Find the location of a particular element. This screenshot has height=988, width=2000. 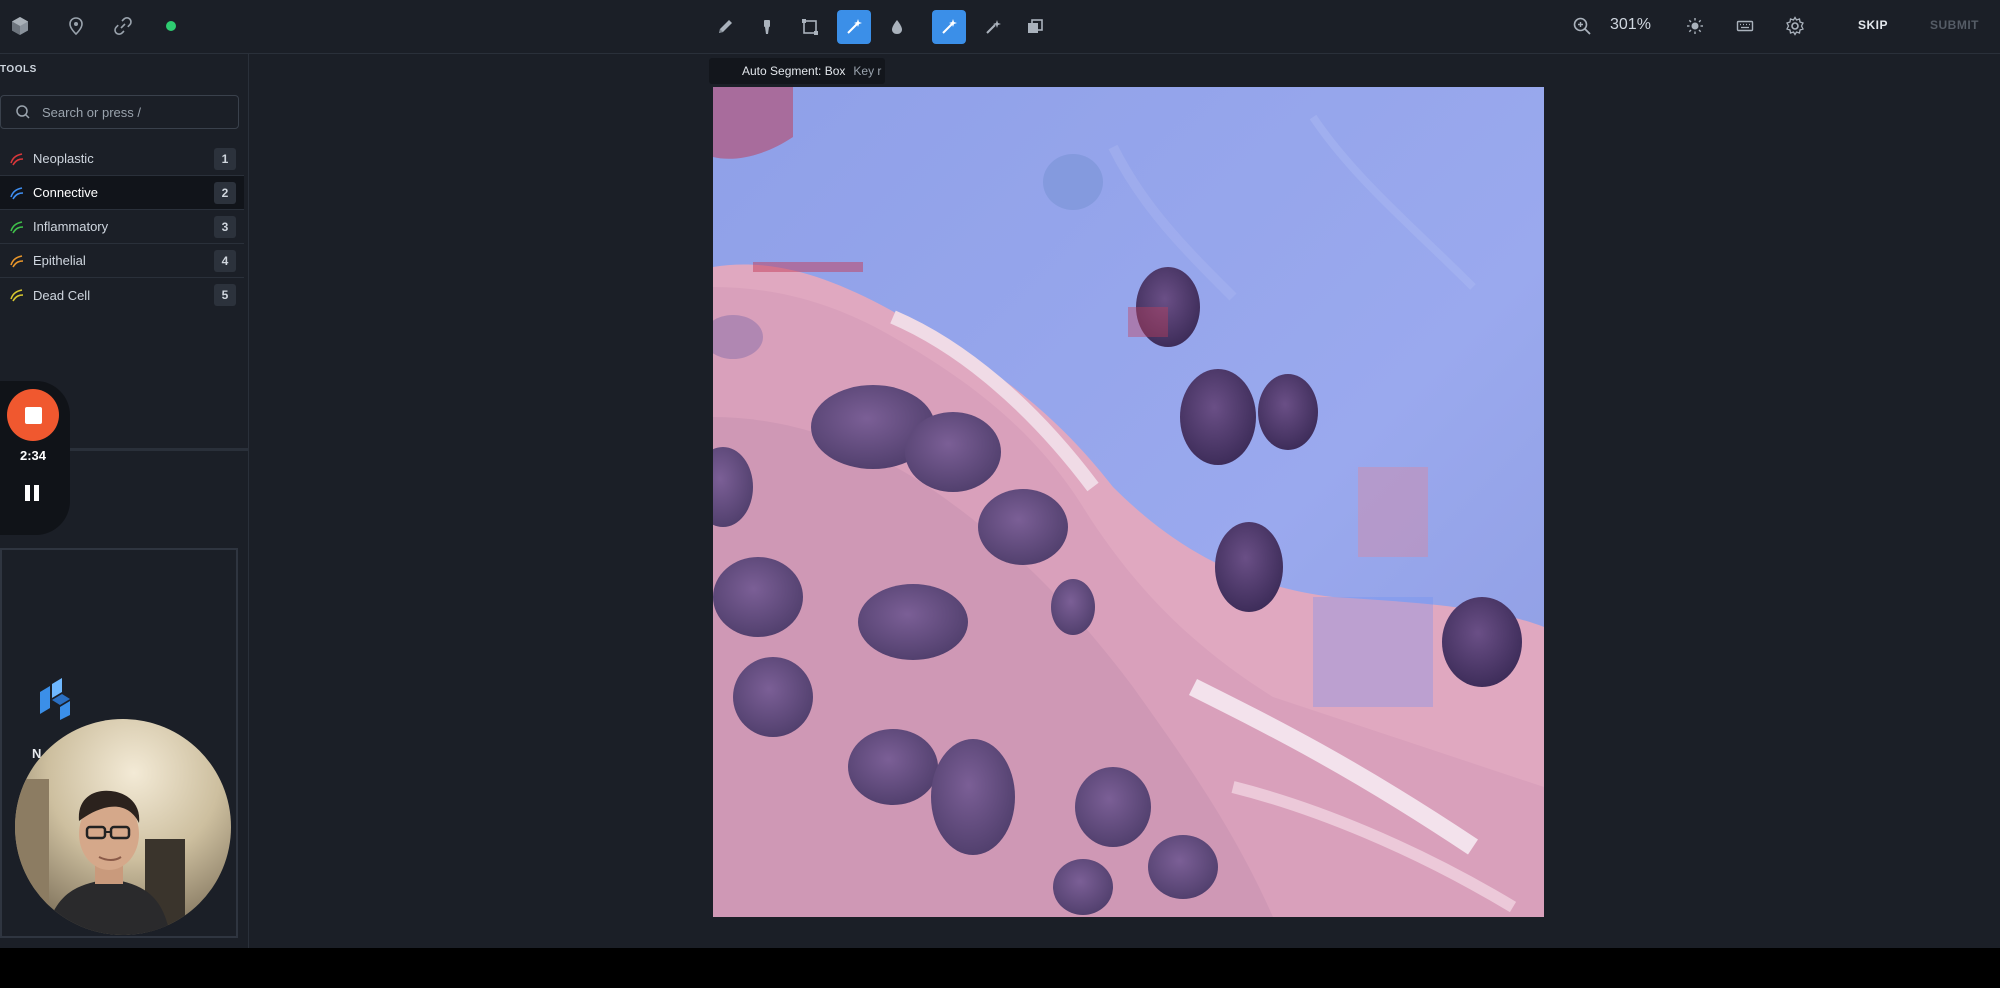

recording-timer: 2:34 is located at coordinates (33, 455).